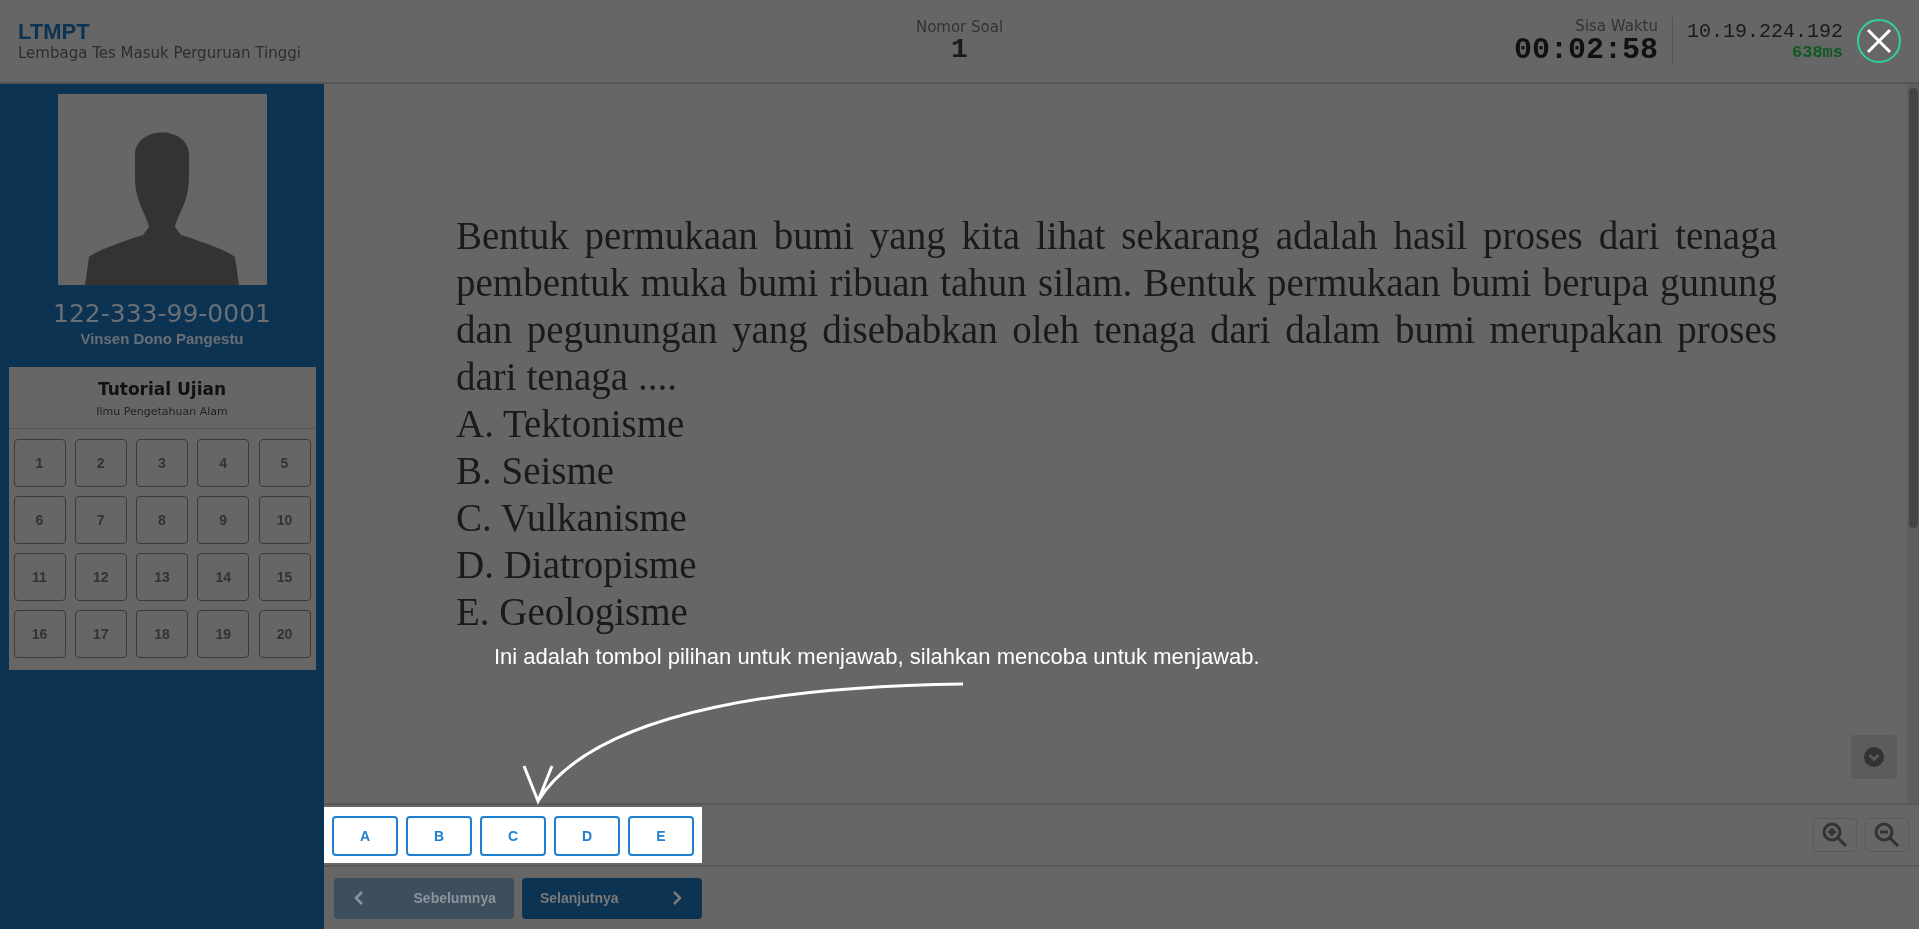  Describe the element at coordinates (160, 53) in the screenshot. I see `subtitle: Lembaga Tes Masuk Perguruan Tinggi` at that location.